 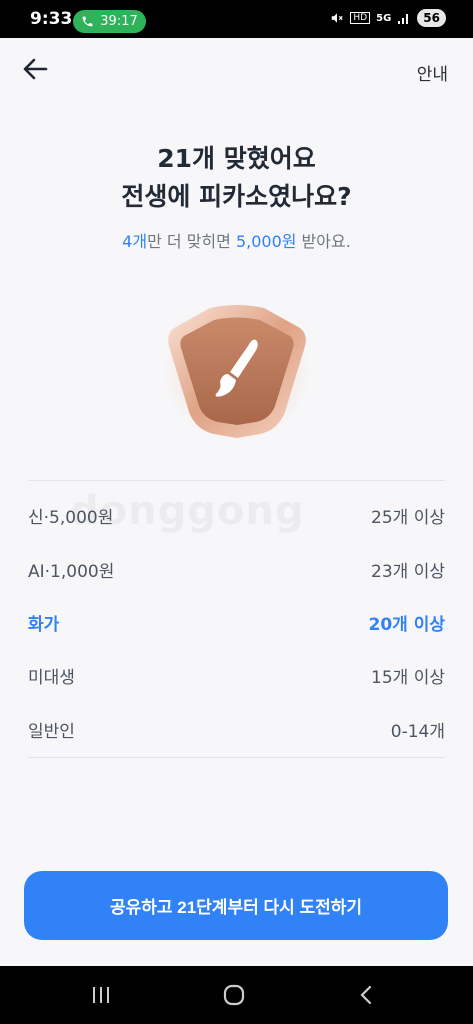 I want to click on tier-row-painter: 화가 20개 이상, so click(x=236, y=622).